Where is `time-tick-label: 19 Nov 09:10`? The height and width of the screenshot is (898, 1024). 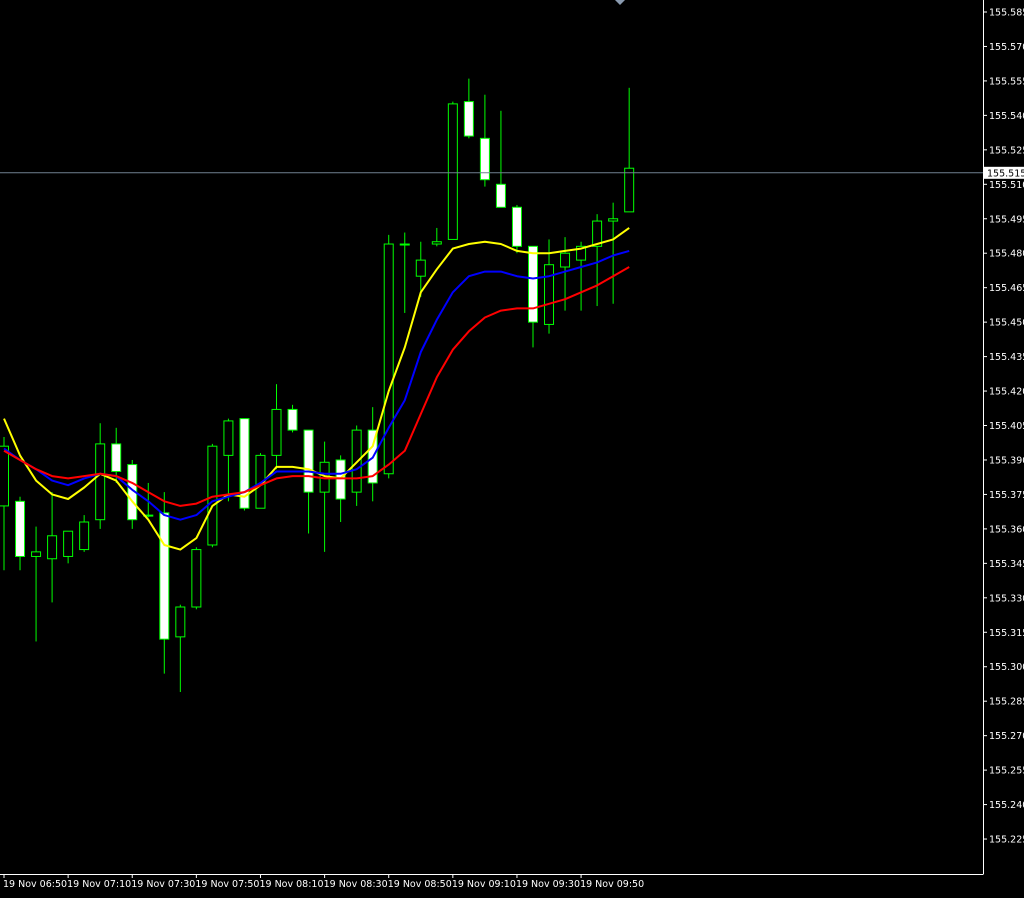 time-tick-label: 19 Nov 09:10 is located at coordinates (484, 884).